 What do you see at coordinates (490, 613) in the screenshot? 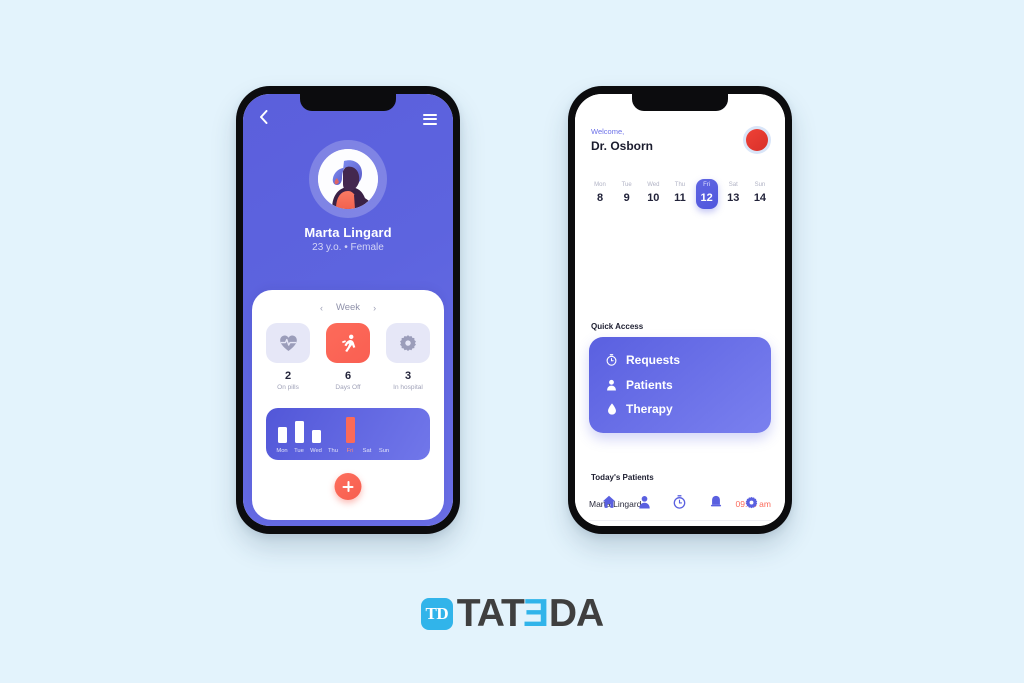
I see `logo-word-part1: TAT` at bounding box center [490, 613].